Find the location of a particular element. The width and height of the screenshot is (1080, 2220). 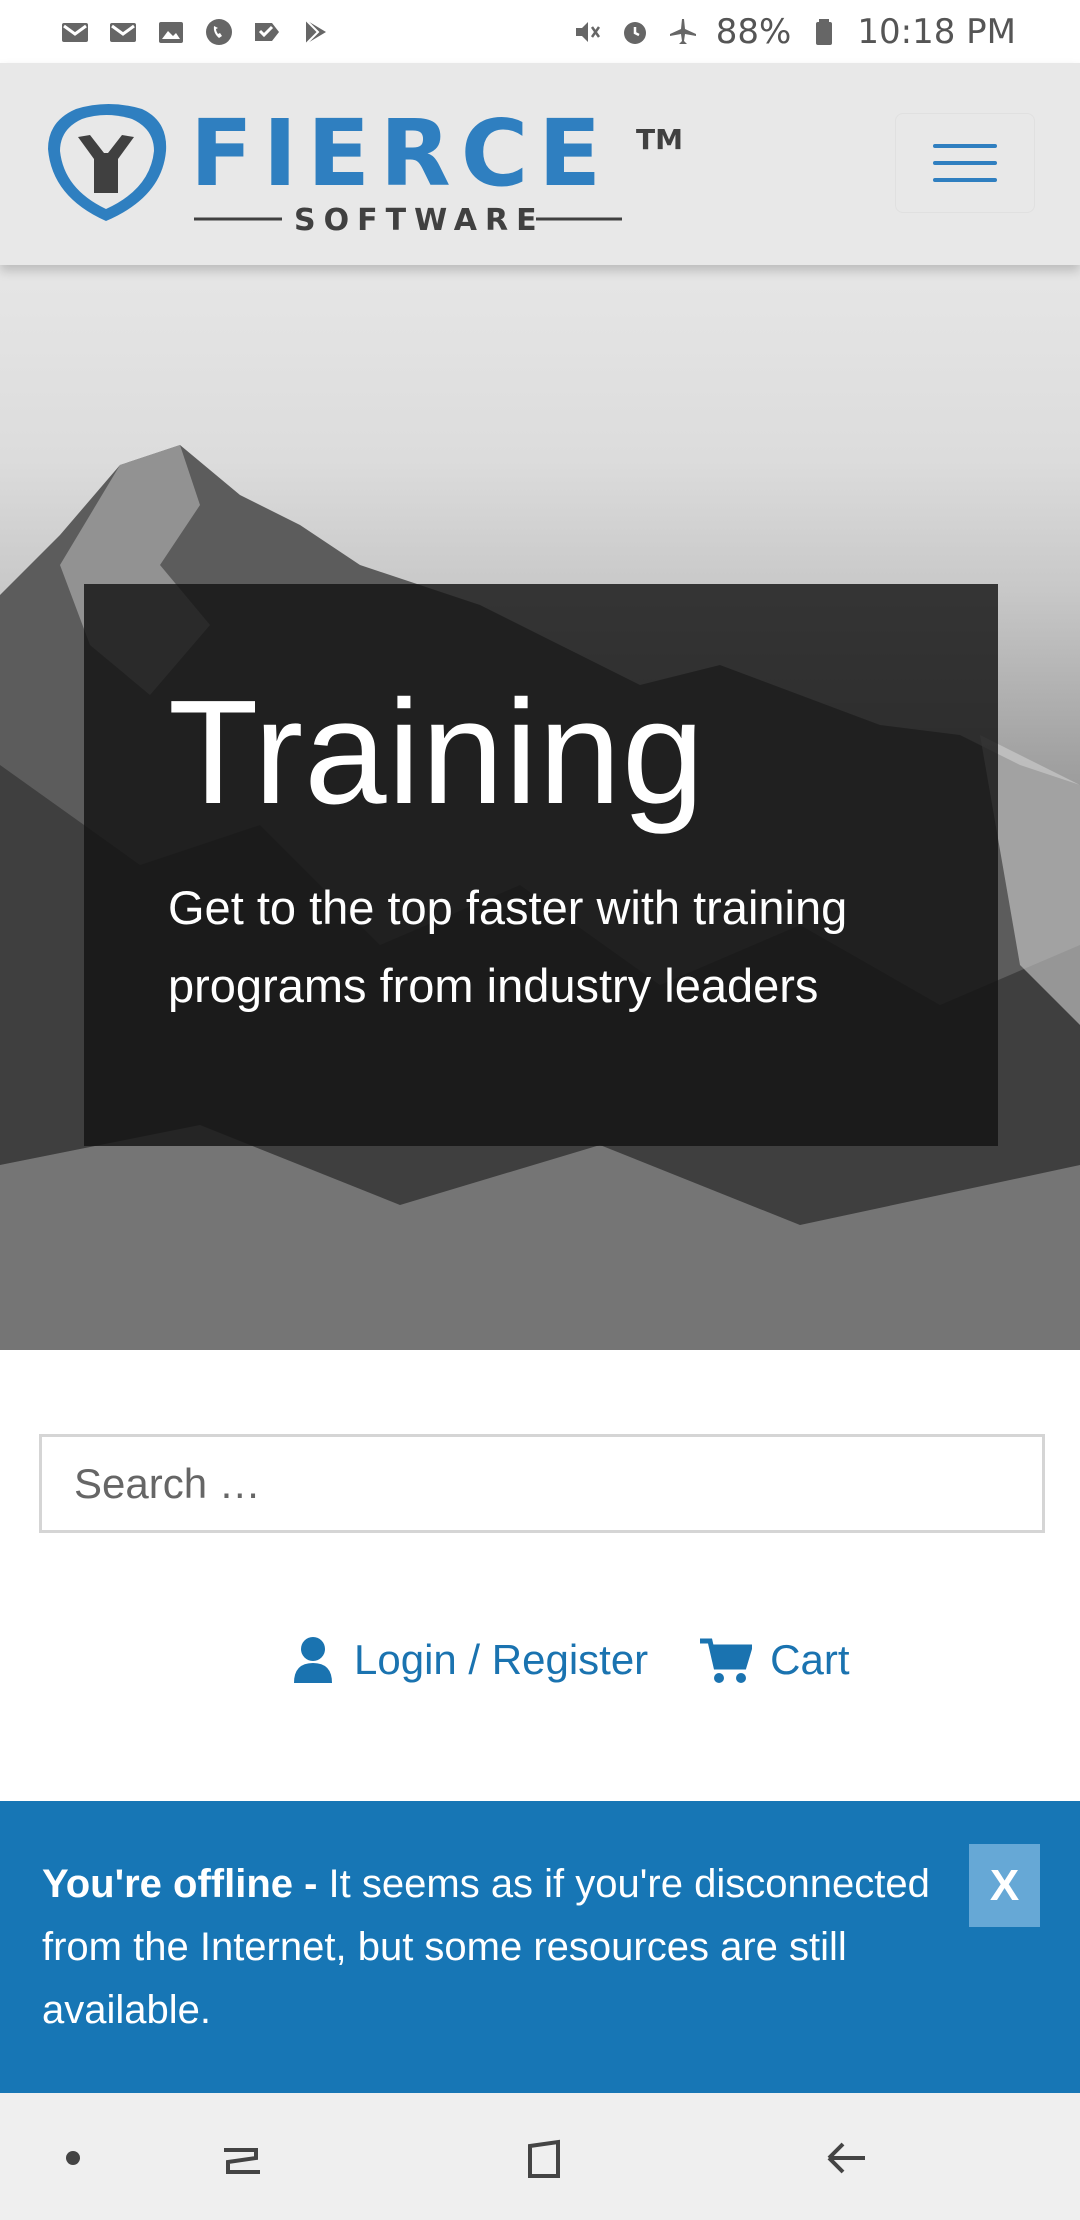

fierce-software-logo: FIERCE TM SOFTWARE is located at coordinates (362, 177).